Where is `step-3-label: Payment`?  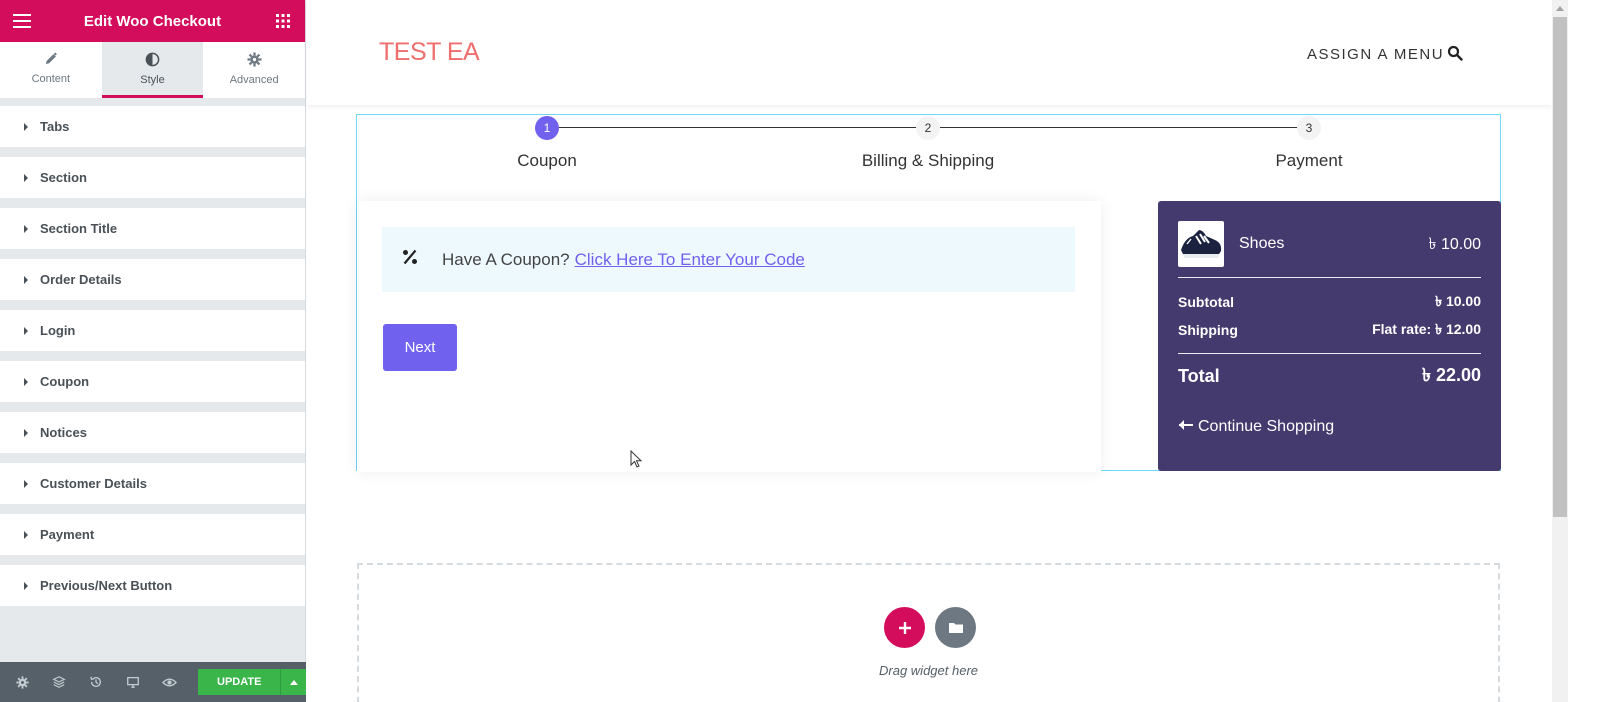 step-3-label: Payment is located at coordinates (1308, 161).